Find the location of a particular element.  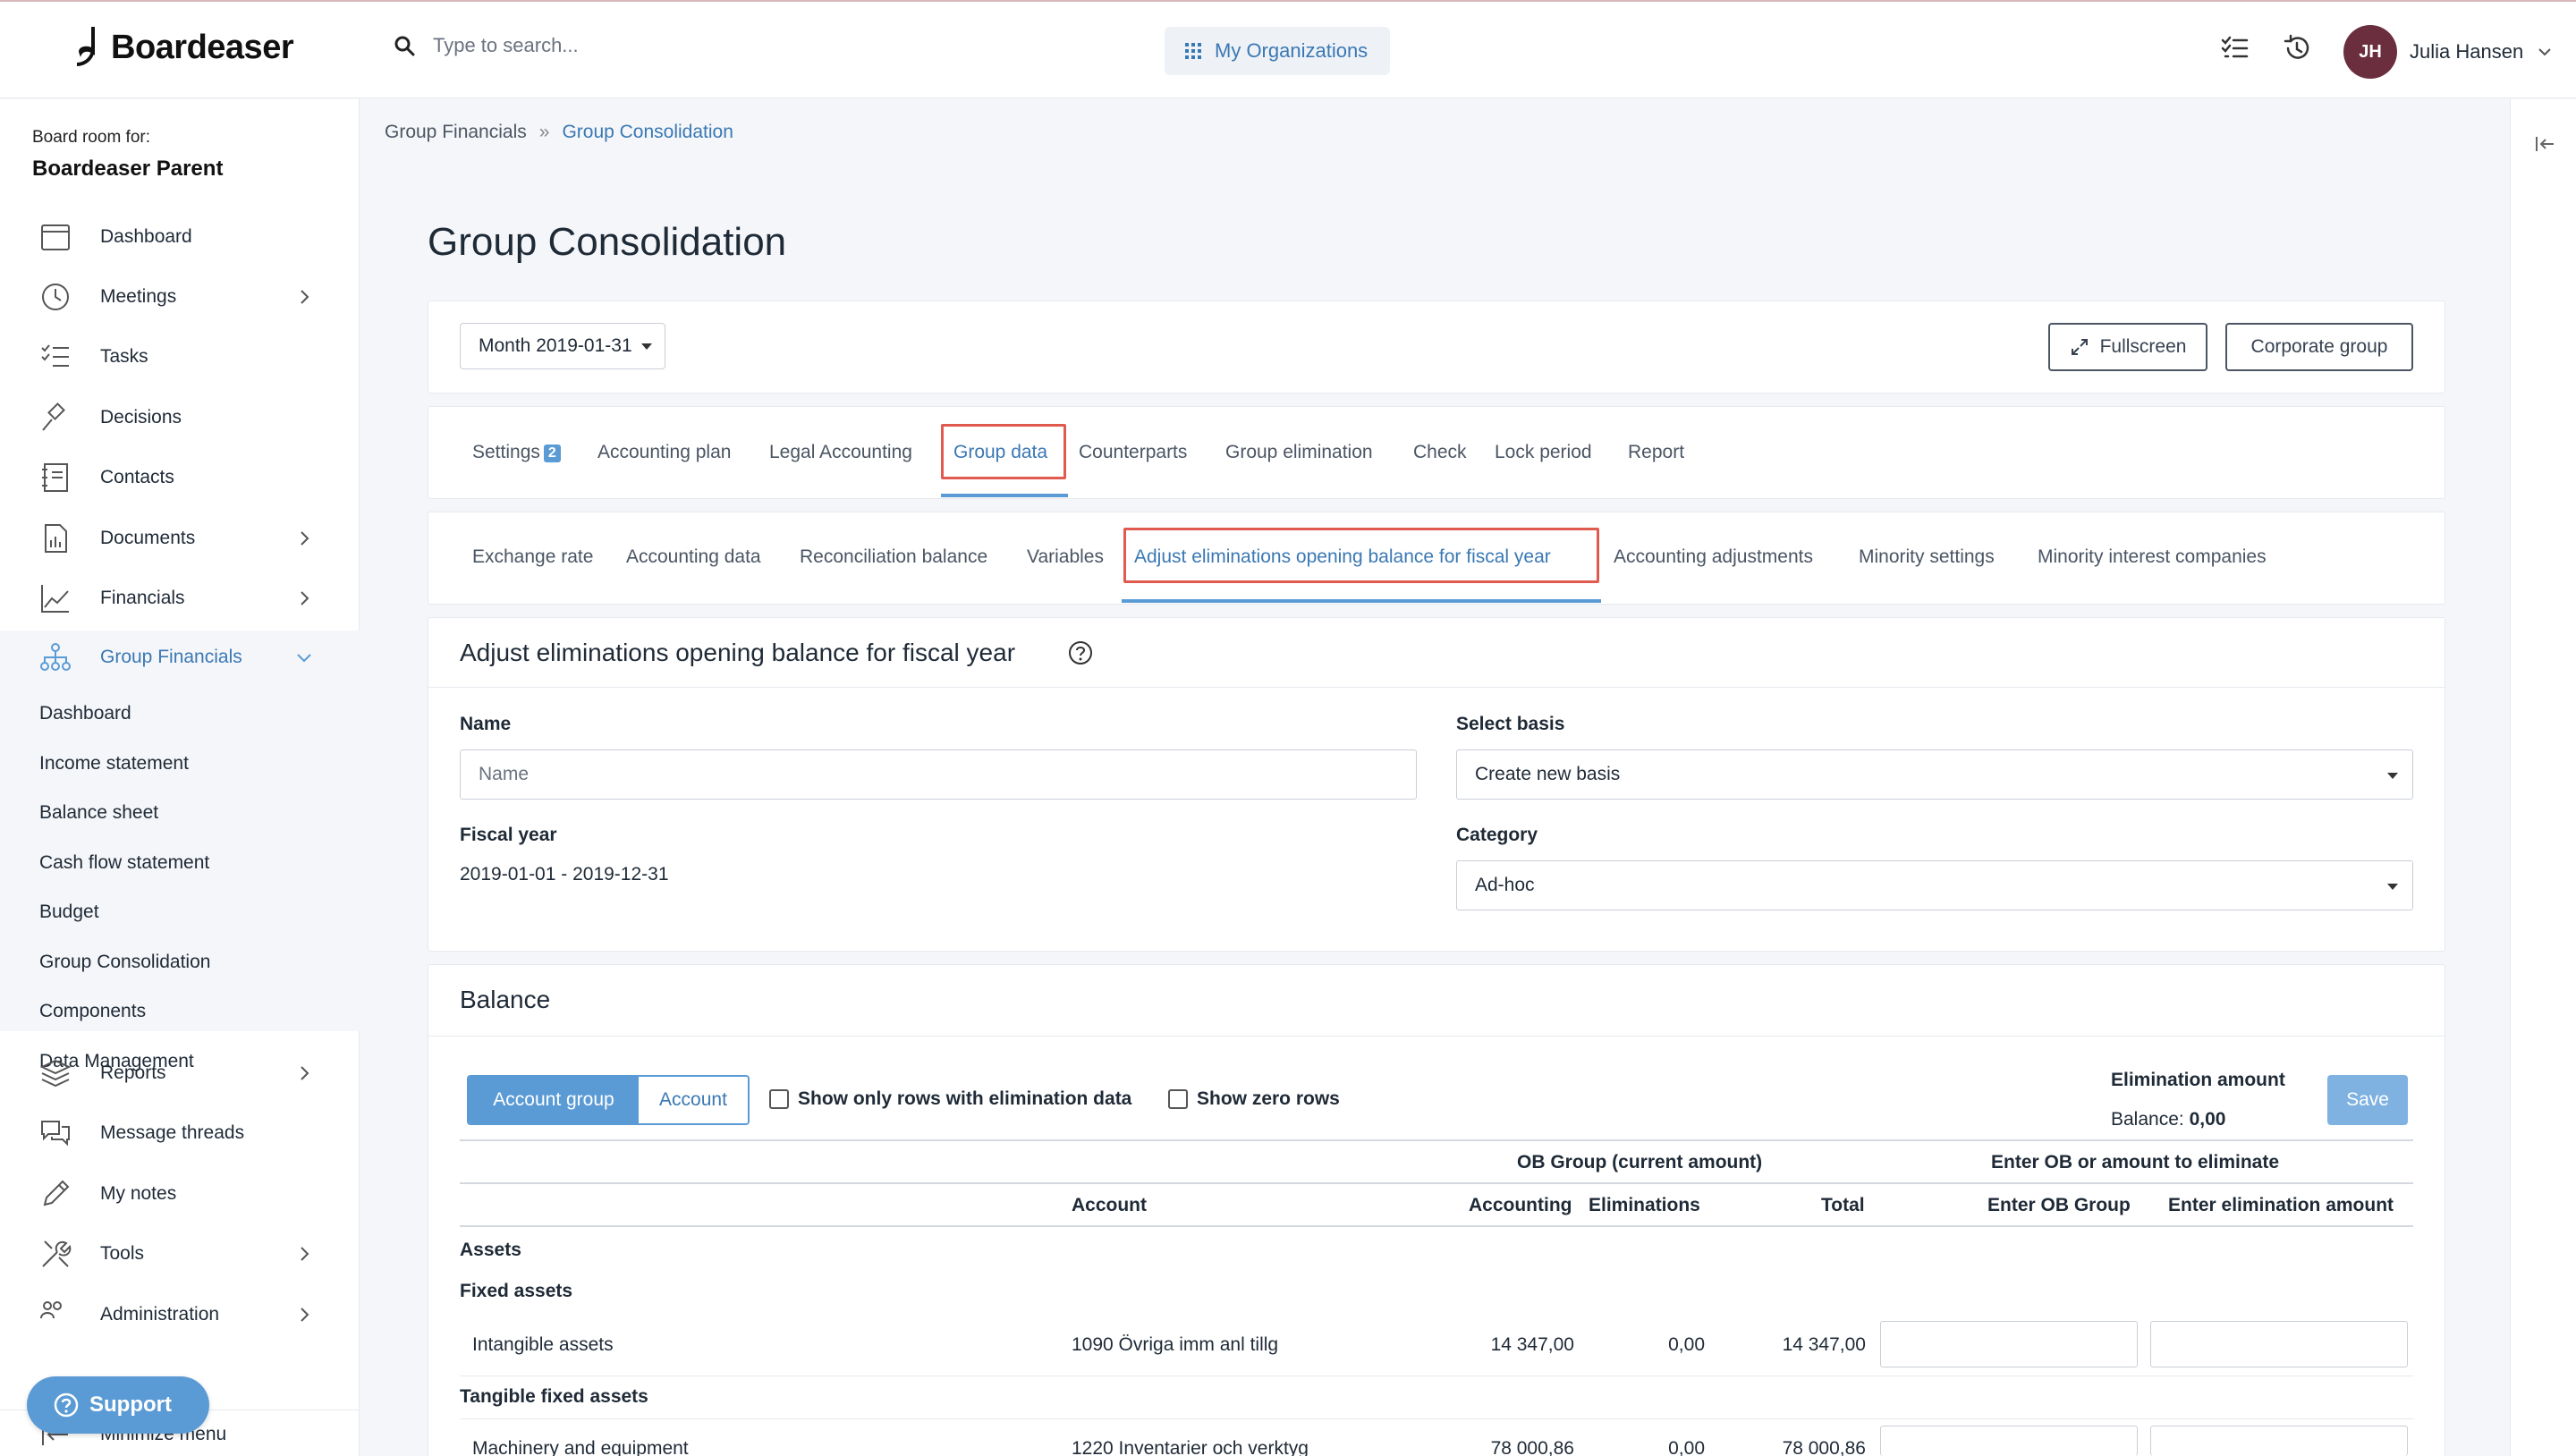

grid-icon is located at coordinates (1193, 51).